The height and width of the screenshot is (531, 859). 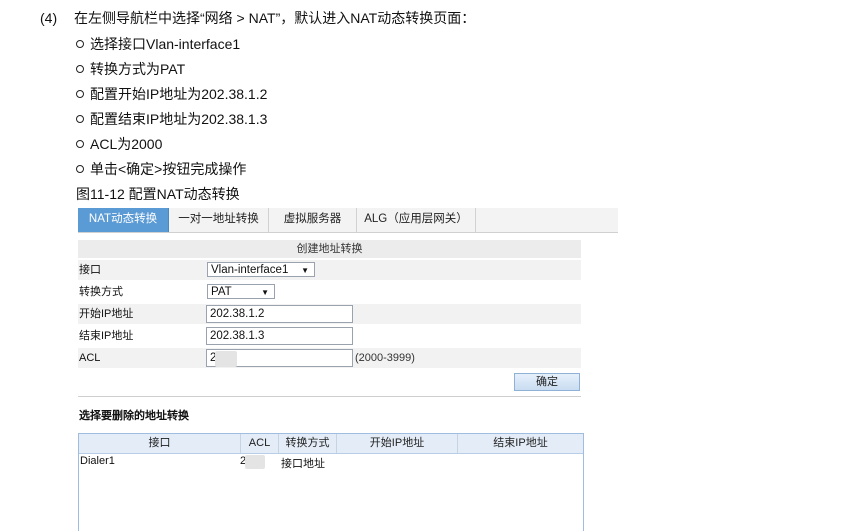 What do you see at coordinates (90, 358) in the screenshot?
I see `acl-label: ACL` at bounding box center [90, 358].